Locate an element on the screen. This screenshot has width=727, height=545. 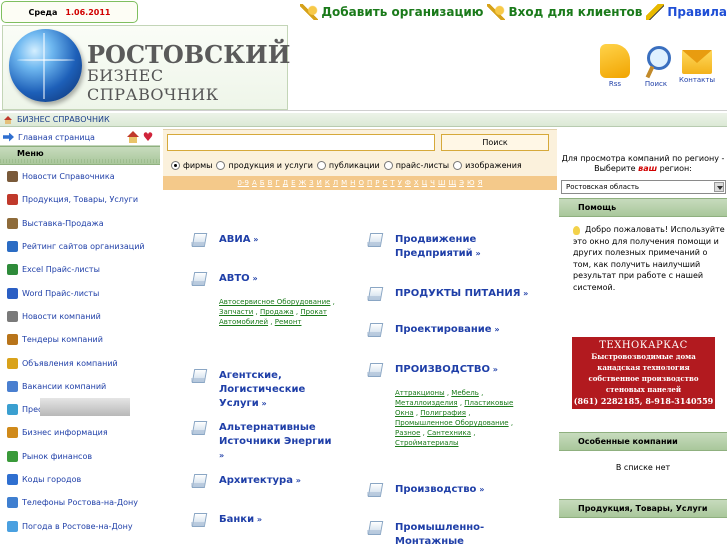
alphabet-letter: О is located at coordinates (361, 183).